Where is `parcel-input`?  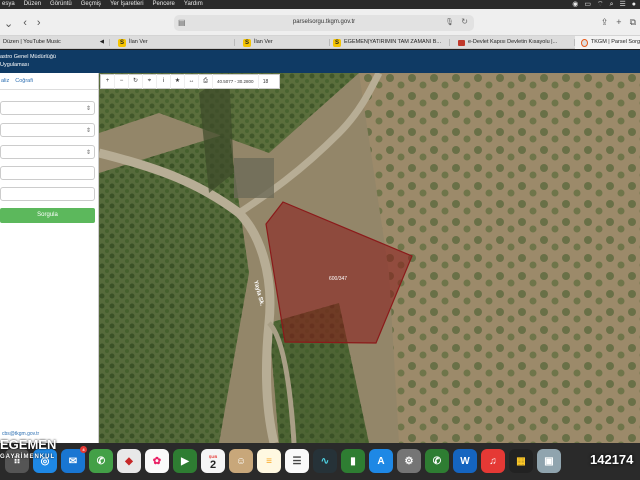
parcel-input is located at coordinates (47, 194).